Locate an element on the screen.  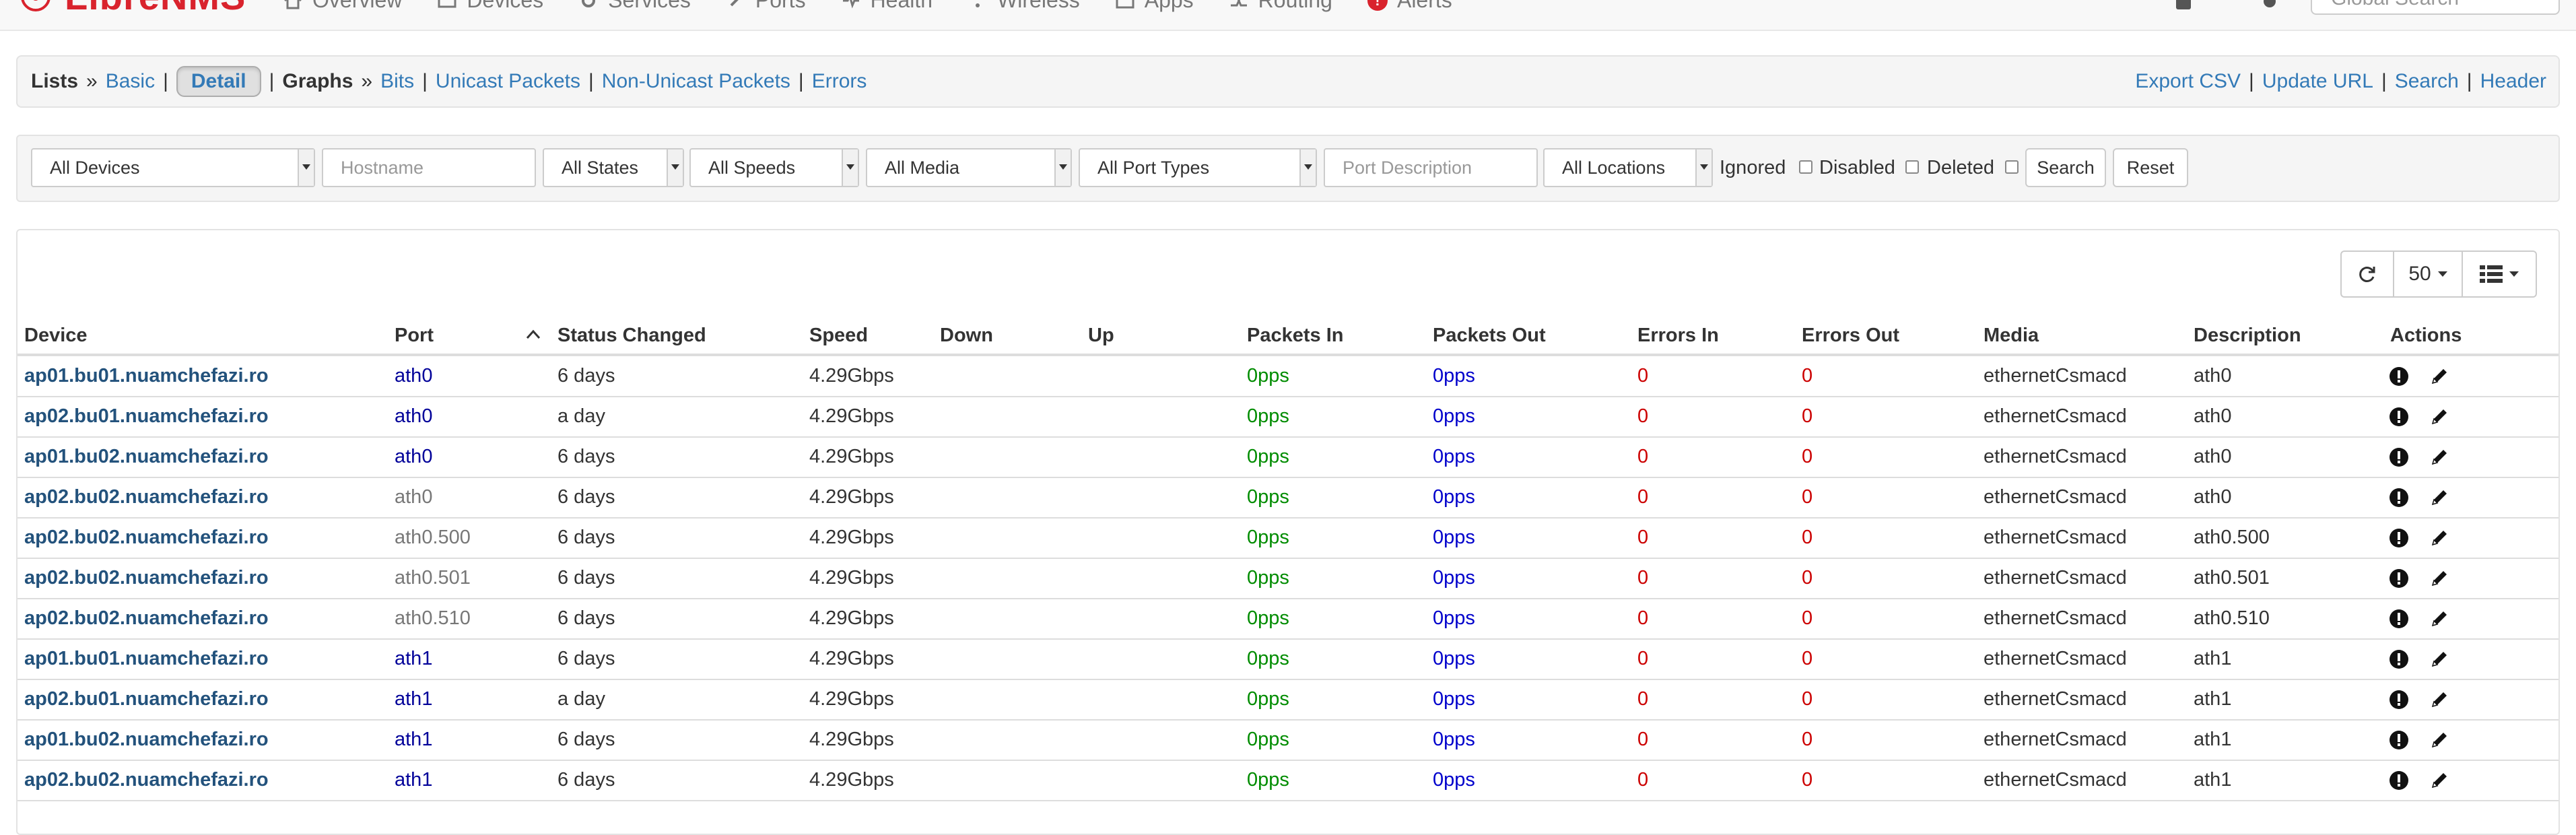
col-up: Up is located at coordinates (1101, 336).